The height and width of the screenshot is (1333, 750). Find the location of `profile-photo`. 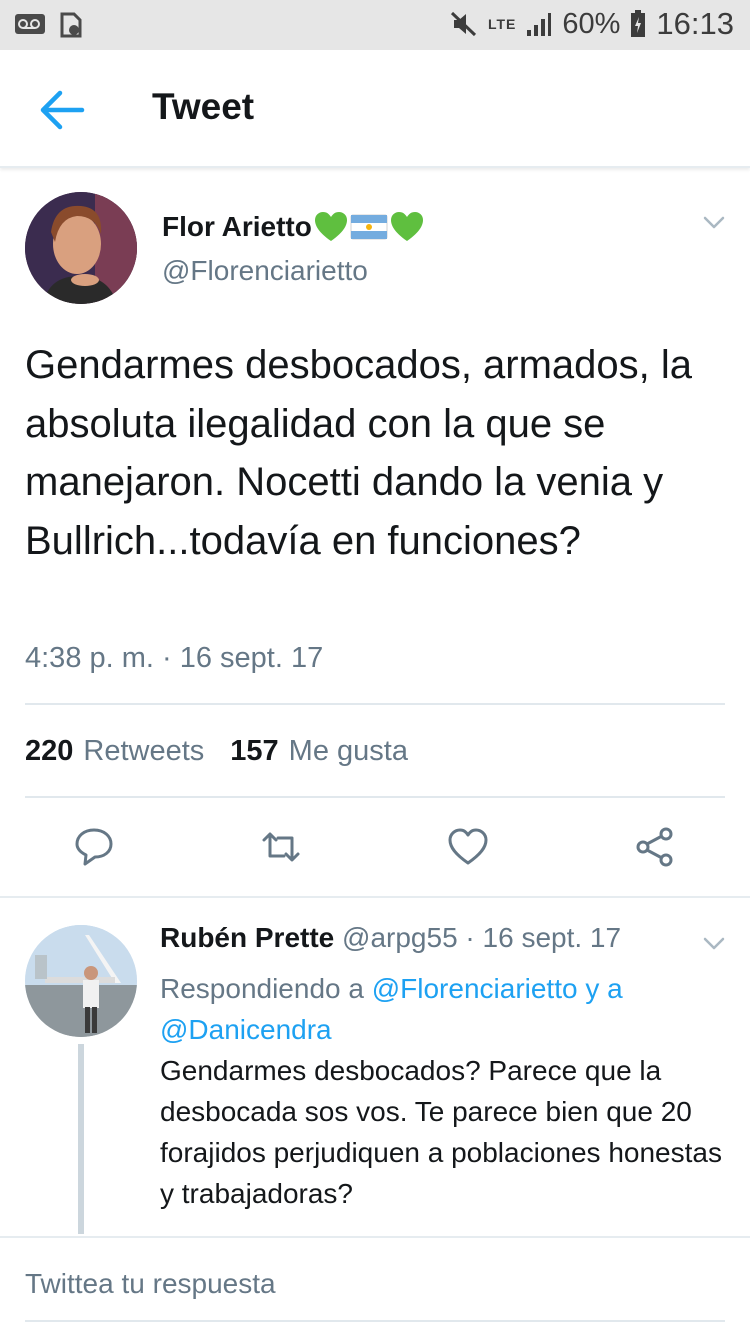

profile-photo is located at coordinates (81, 248).